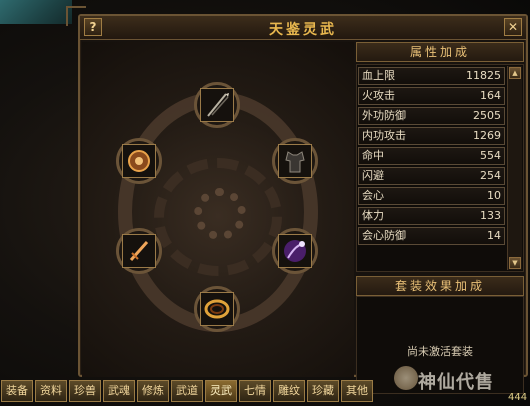  I want to click on amulet-icon, so click(139, 161).